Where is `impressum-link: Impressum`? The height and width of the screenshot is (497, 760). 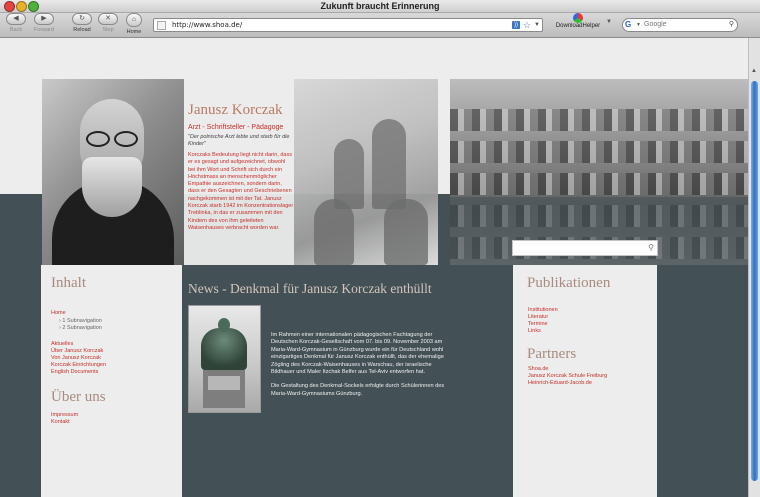 impressum-link: Impressum is located at coordinates (64, 415).